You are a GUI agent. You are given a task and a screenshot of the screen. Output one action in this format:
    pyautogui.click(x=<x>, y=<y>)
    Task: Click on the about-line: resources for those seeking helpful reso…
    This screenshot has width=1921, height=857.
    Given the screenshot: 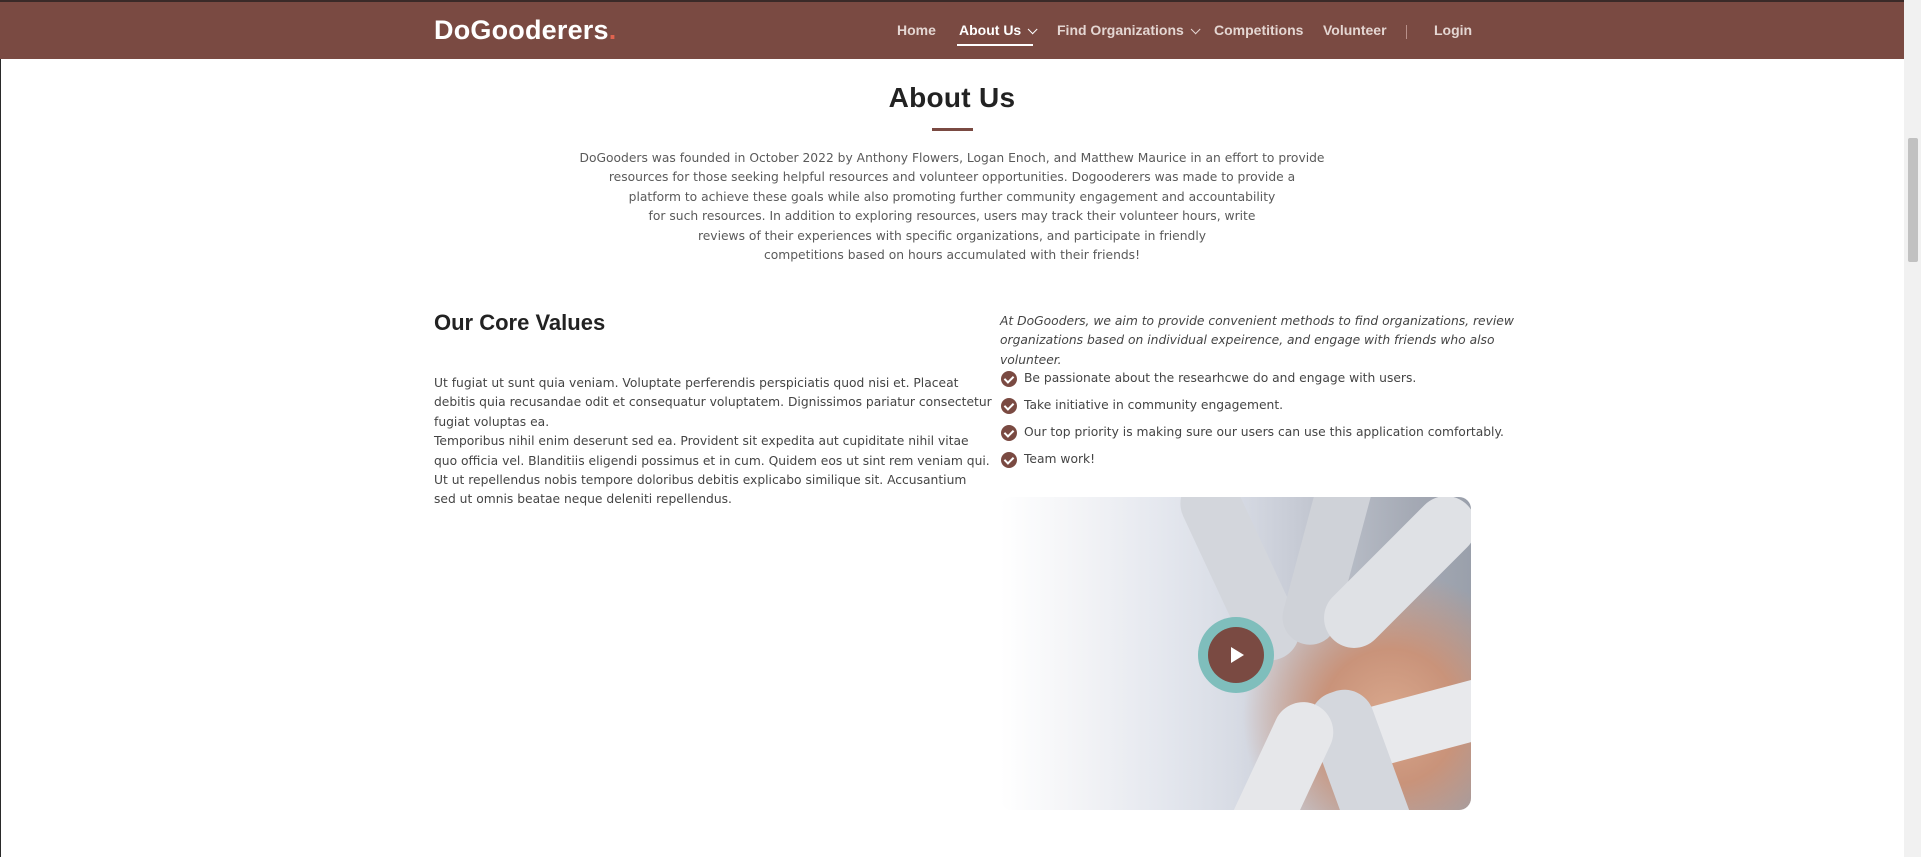 What is the action you would take?
    pyautogui.click(x=952, y=177)
    